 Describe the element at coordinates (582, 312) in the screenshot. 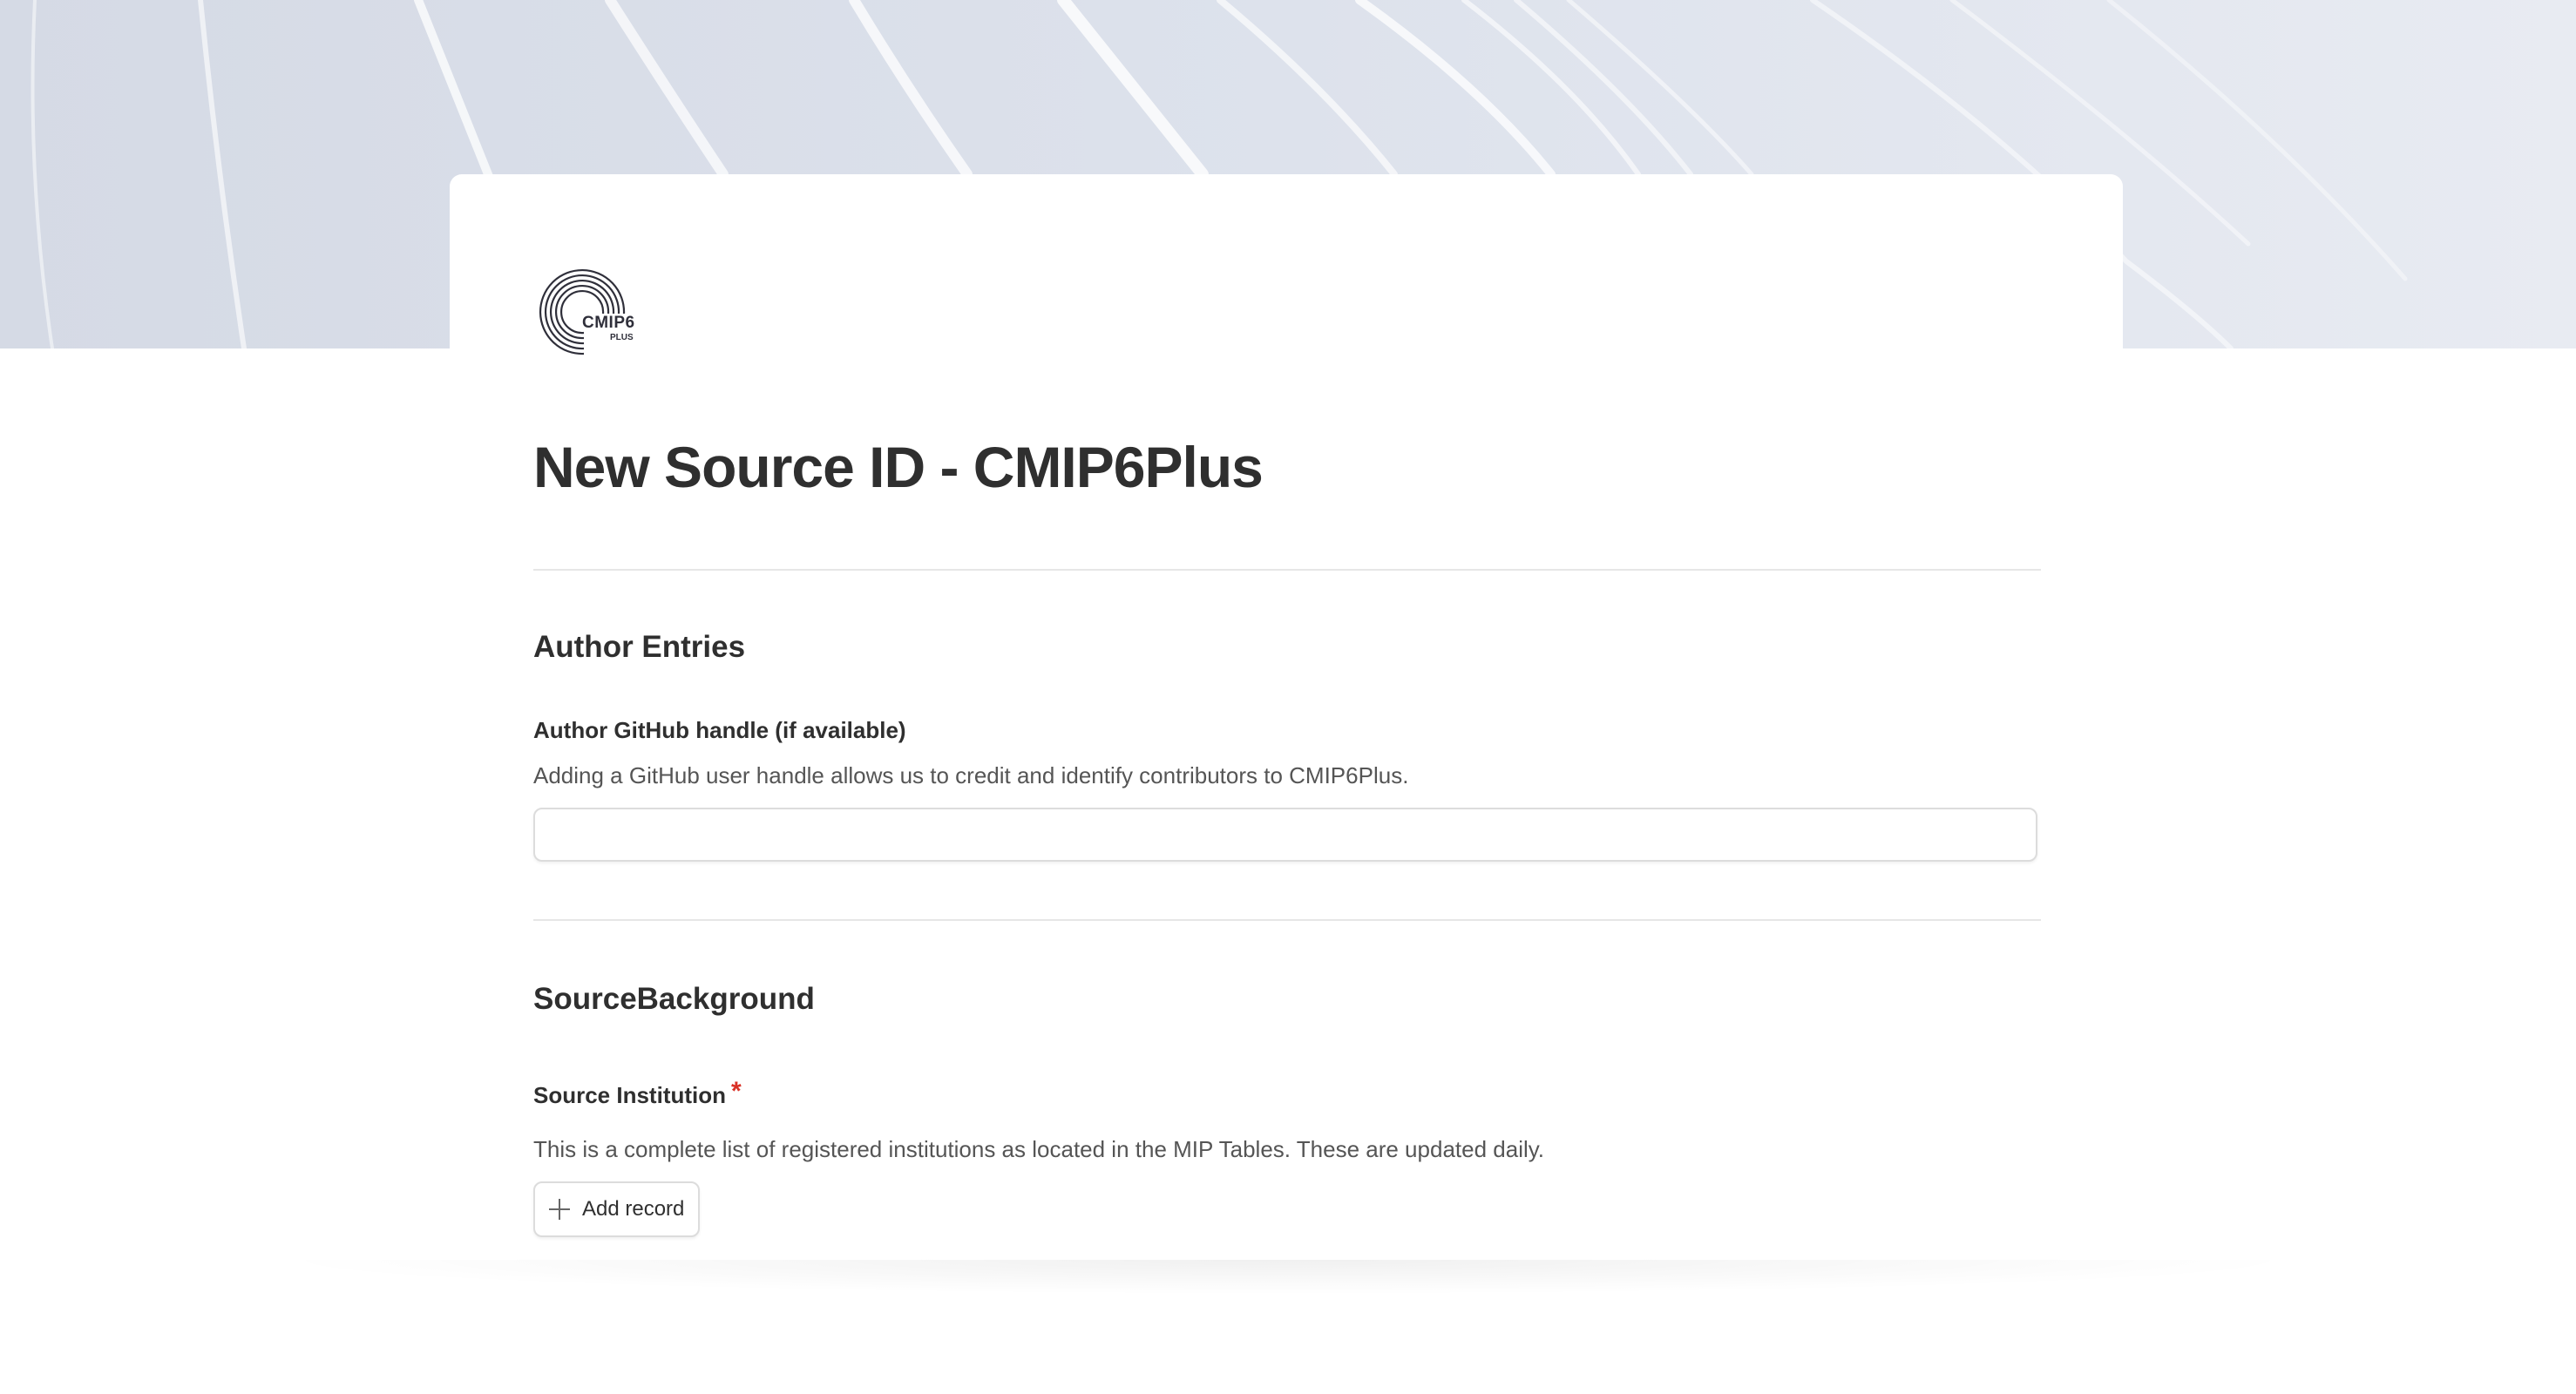

I see `logo-arcs-icon` at that location.